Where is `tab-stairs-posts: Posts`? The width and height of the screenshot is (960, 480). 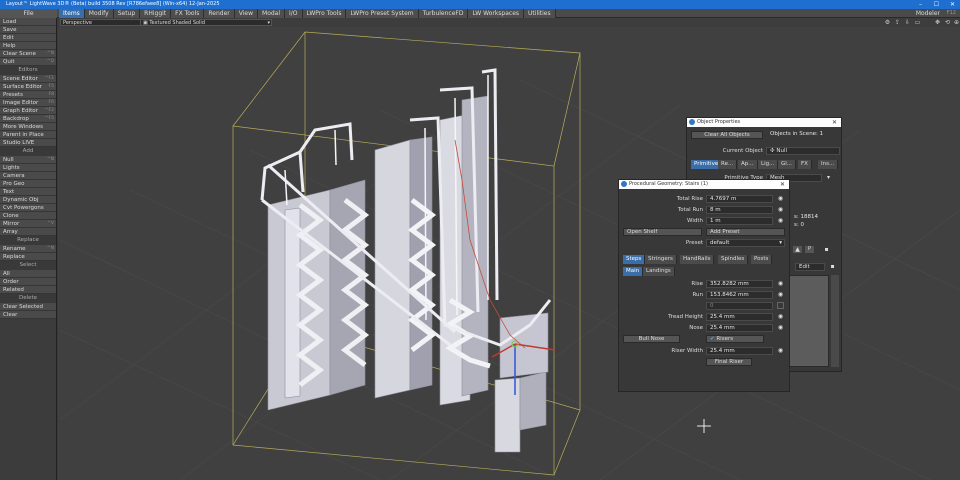
tab-stairs-posts: Posts is located at coordinates (762, 259).